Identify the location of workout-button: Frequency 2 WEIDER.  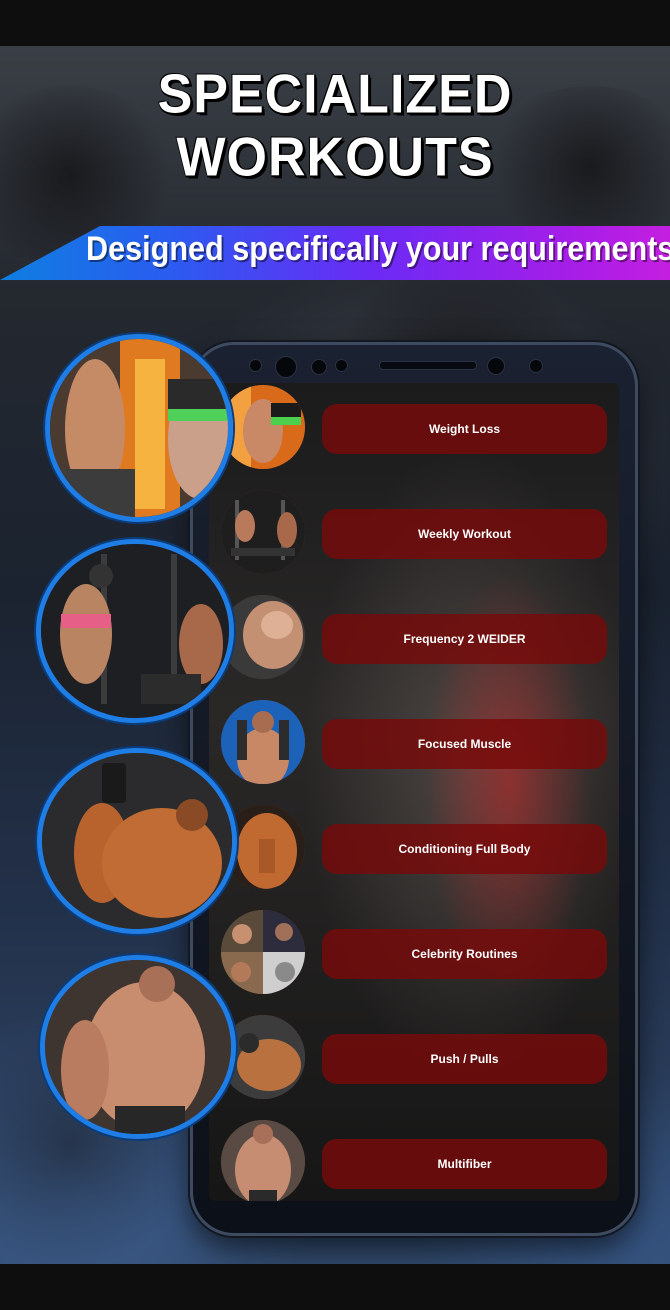
(464, 639).